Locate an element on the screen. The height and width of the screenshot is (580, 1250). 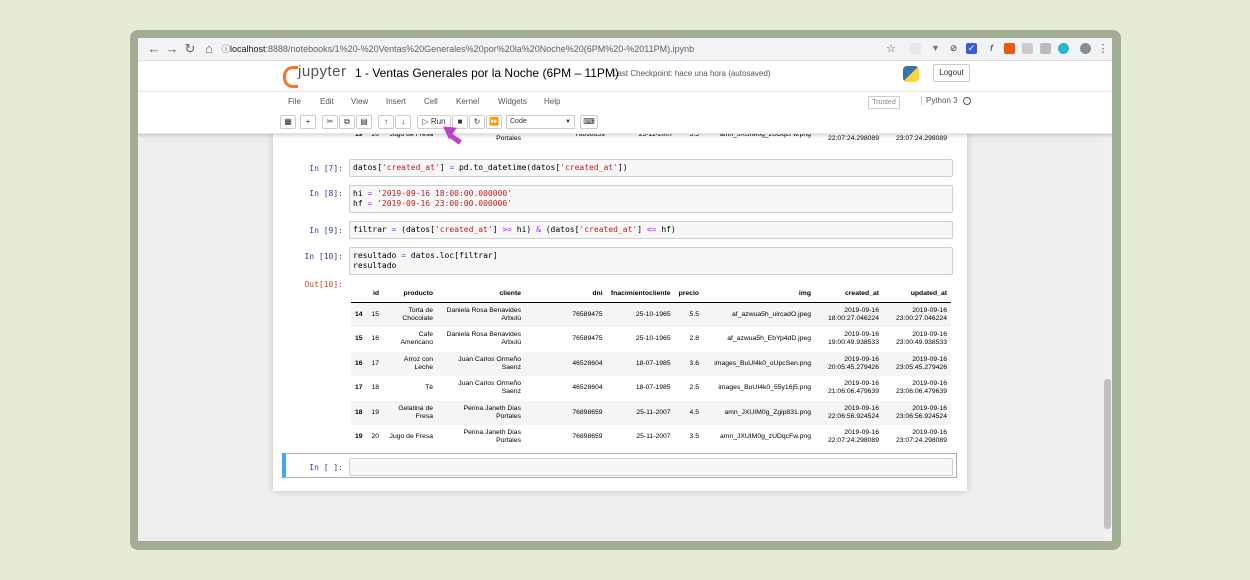
column-header: cliente is located at coordinates (481, 294).